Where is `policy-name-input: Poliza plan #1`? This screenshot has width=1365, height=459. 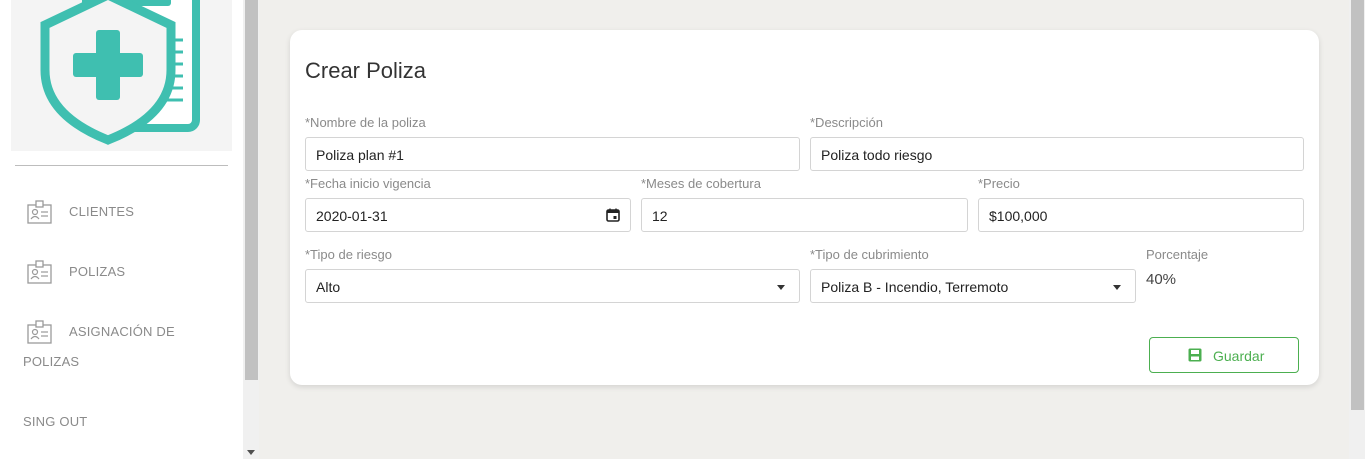 policy-name-input: Poliza plan #1 is located at coordinates (552, 154).